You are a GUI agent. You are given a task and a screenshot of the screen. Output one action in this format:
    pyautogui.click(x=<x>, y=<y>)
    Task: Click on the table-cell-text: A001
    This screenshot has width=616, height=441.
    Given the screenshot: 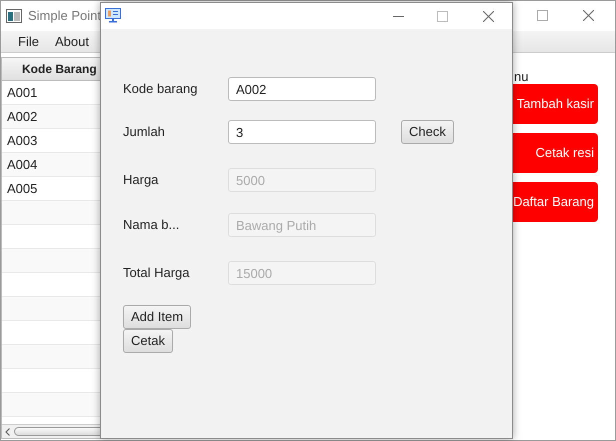 What is the action you would take?
    pyautogui.click(x=22, y=93)
    